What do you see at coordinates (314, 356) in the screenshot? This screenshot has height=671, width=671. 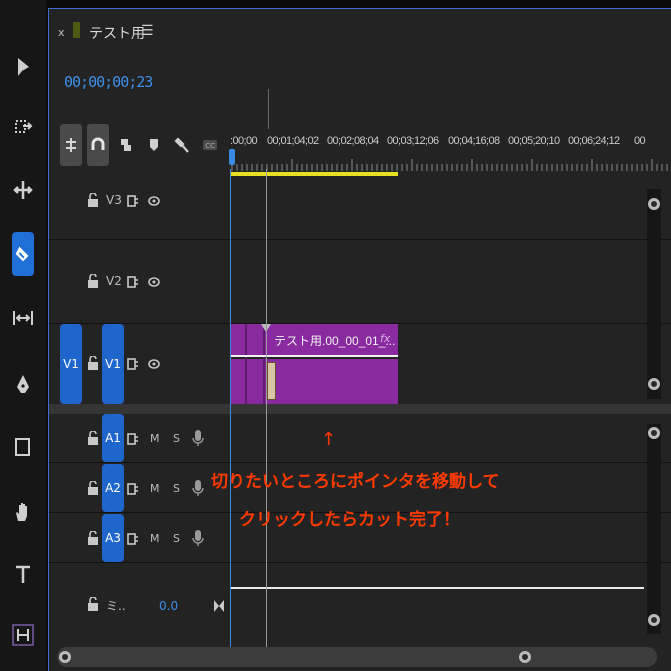 I see `clip-opacity-line` at bounding box center [314, 356].